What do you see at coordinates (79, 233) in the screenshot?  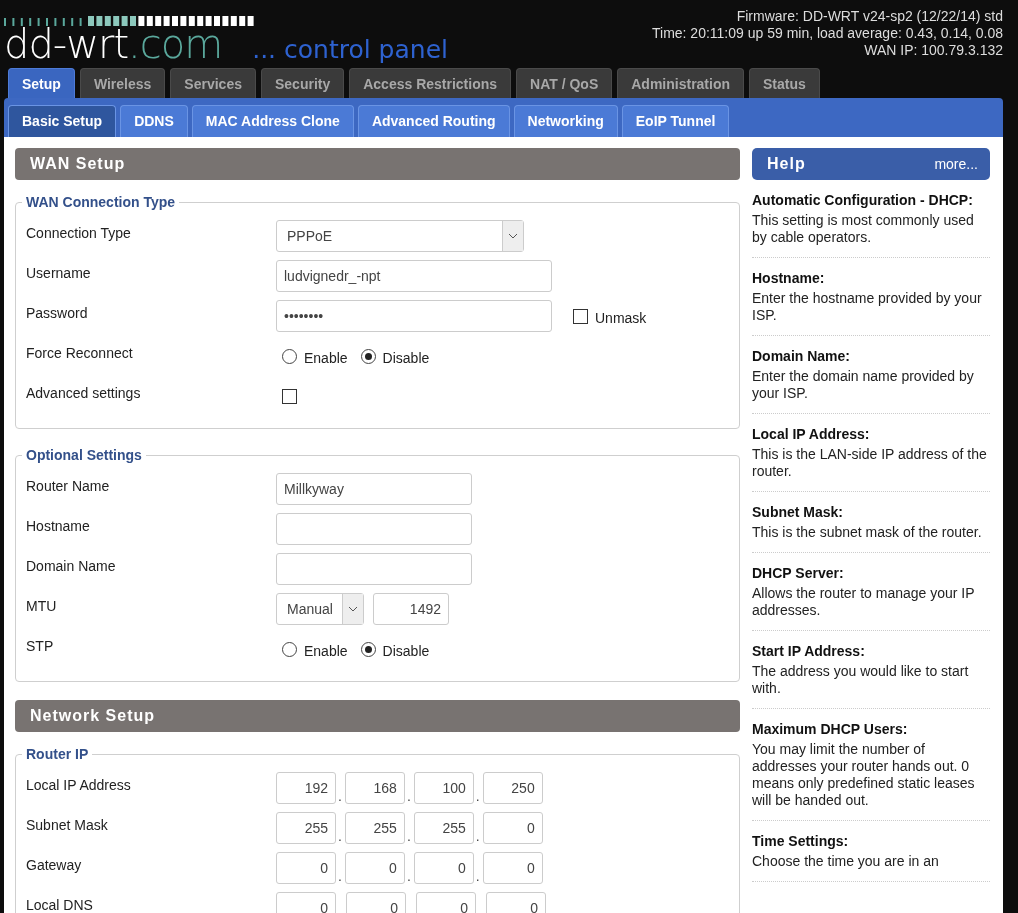 I see `field-label: Connection Type` at bounding box center [79, 233].